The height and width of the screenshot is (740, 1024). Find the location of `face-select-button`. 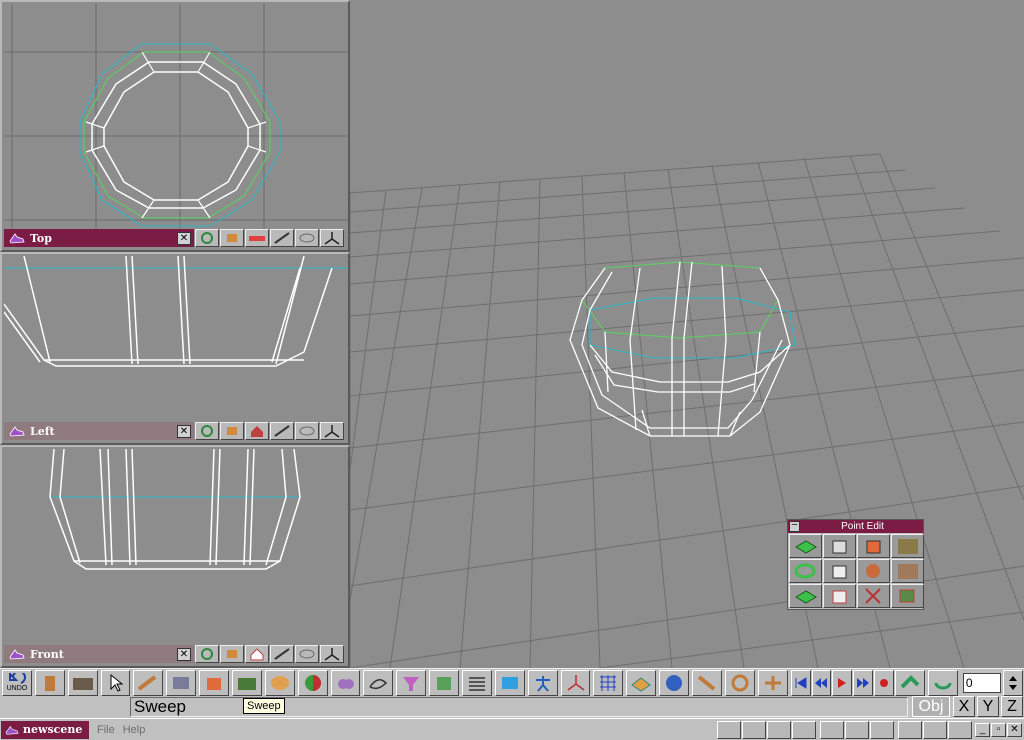

face-select-button is located at coordinates (839, 571).